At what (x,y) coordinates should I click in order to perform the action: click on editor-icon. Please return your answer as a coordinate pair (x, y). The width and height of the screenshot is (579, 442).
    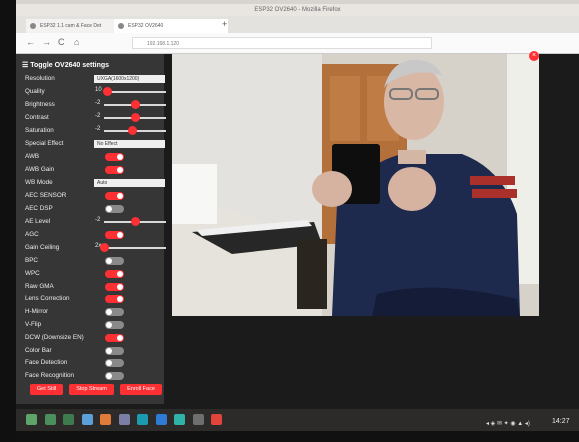
    Looking at the image, I should click on (179, 419).